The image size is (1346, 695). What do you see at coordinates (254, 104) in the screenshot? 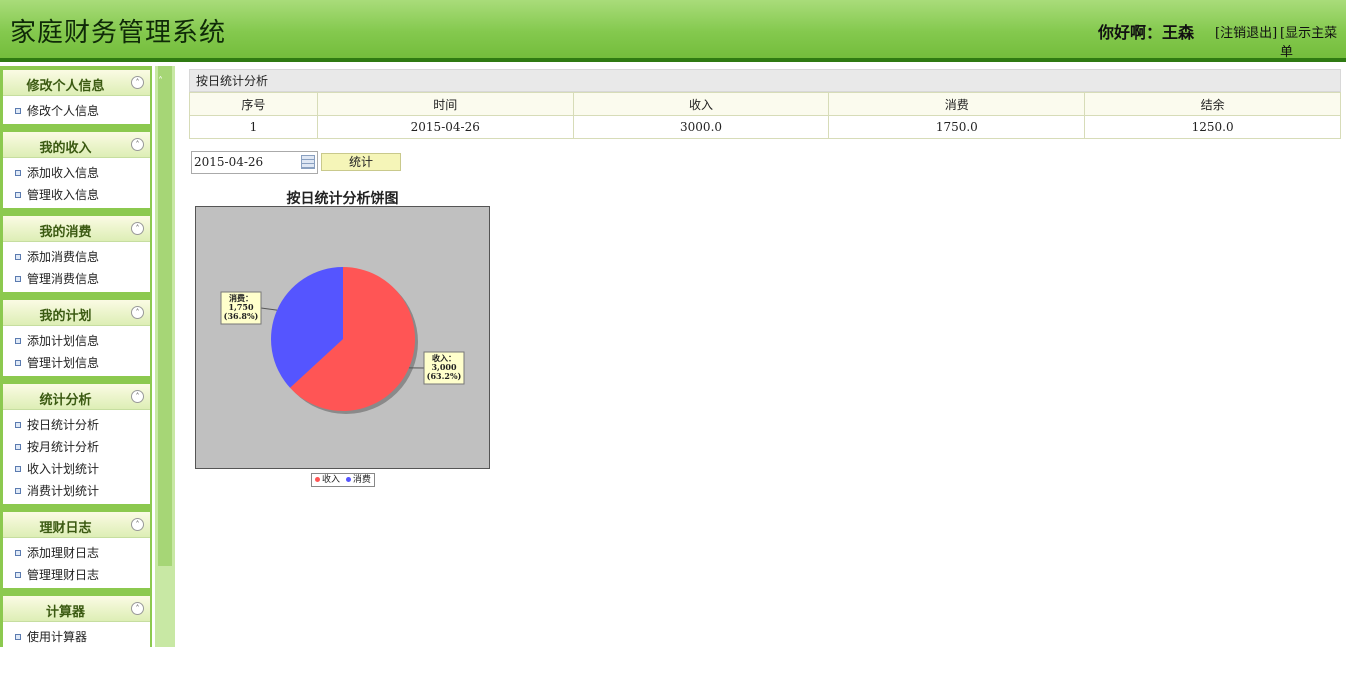
I see `table-header: 序号` at bounding box center [254, 104].